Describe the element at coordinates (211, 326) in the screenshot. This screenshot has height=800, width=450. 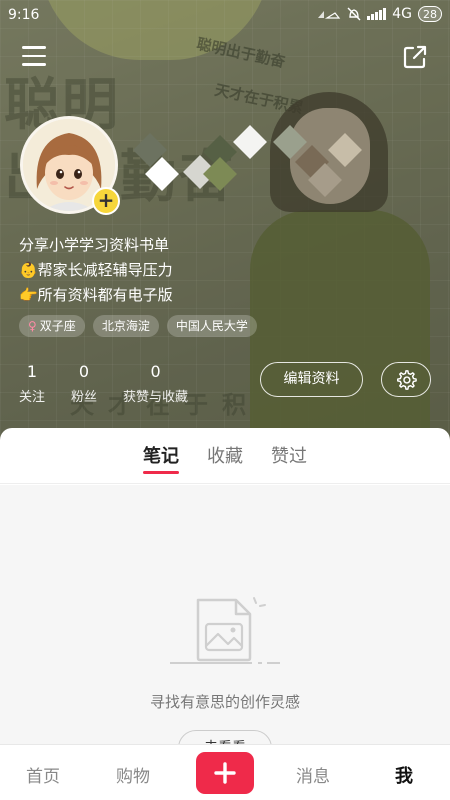
I see `tag-school: 中国人民大学` at that location.